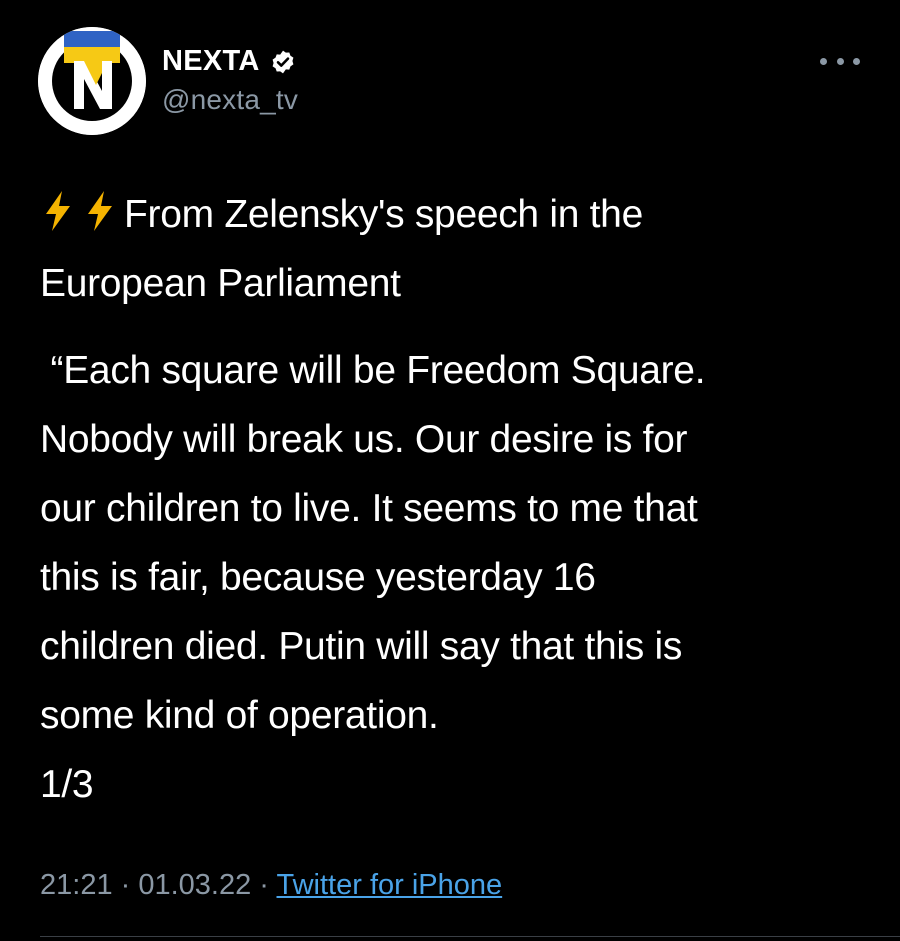  I want to click on tweet-date: 01.03.22, so click(195, 885).